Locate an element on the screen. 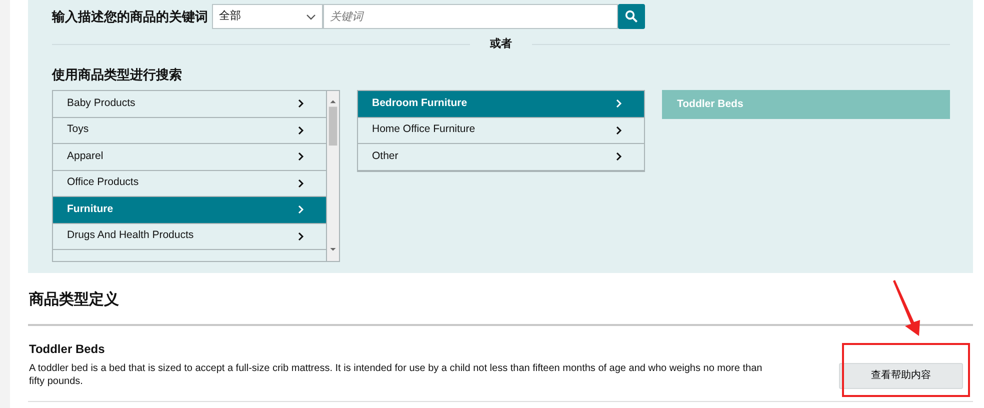  browse-heading: 使用商品类型进行搜索 is located at coordinates (117, 75).